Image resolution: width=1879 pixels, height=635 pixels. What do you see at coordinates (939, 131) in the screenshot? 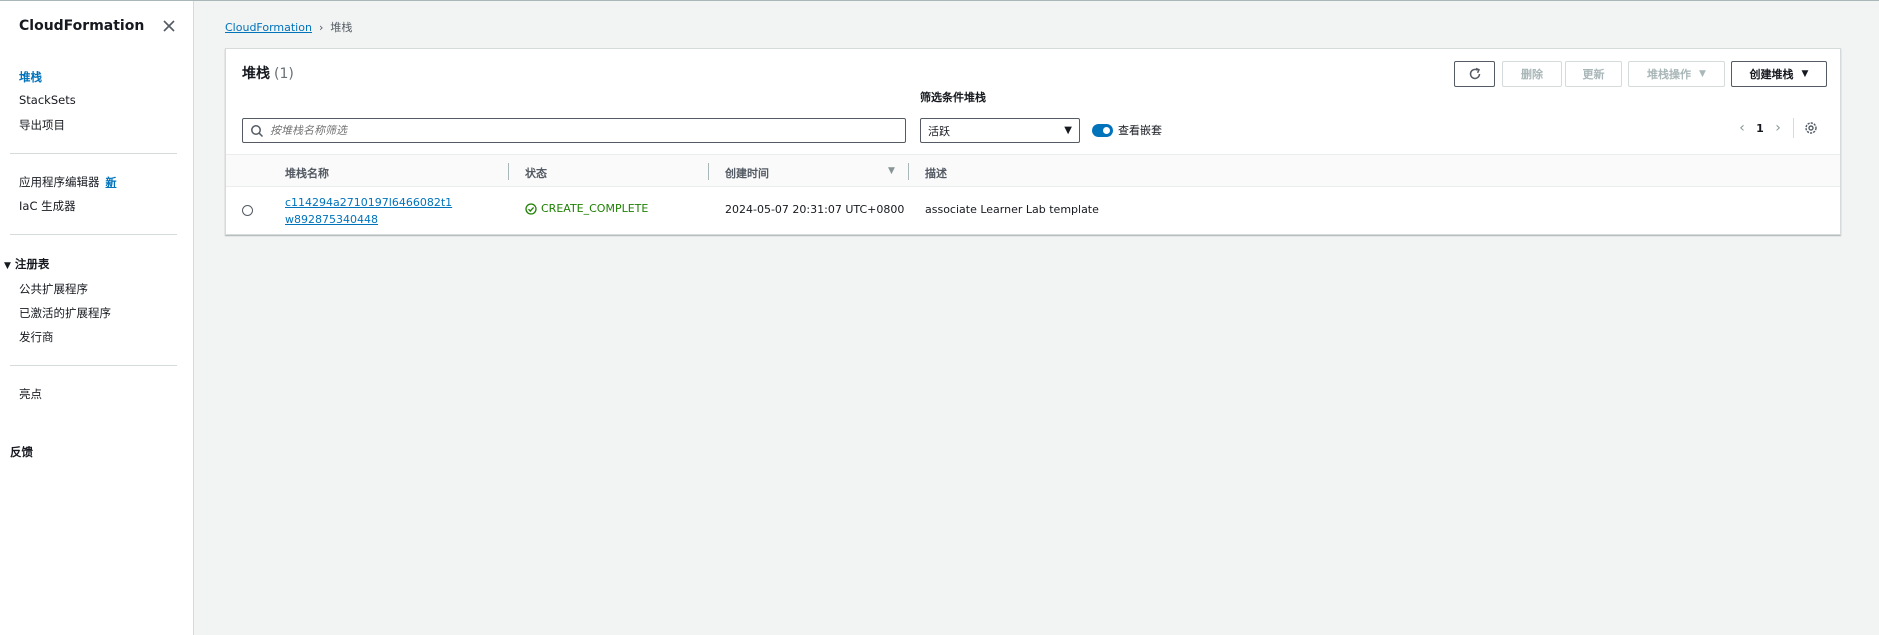
I see `status-filter-value: 活跃` at bounding box center [939, 131].